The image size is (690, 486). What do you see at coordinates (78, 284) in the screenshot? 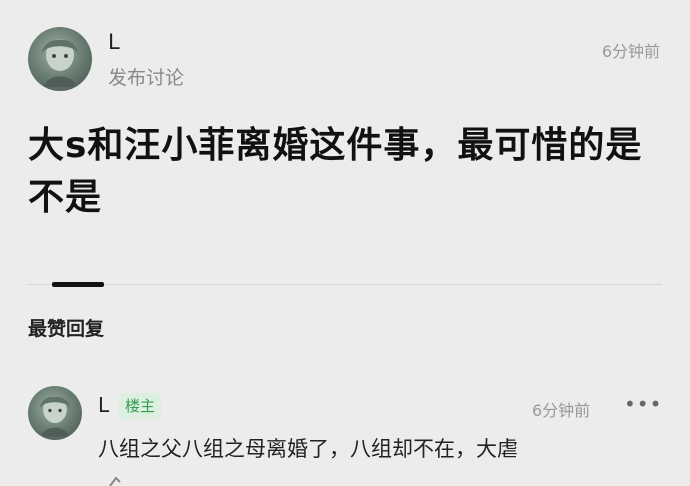
I see `active-tab-indicator` at bounding box center [78, 284].